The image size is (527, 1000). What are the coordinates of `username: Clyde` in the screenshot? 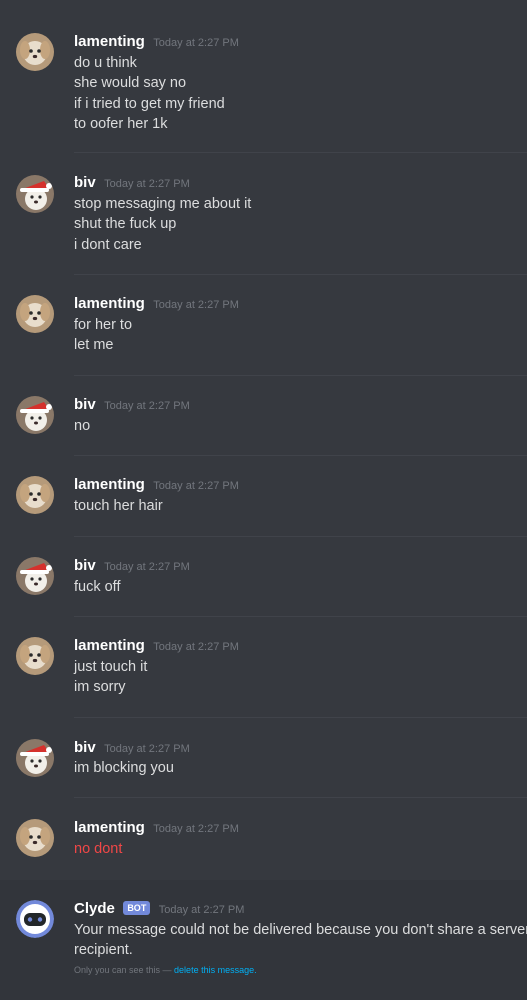 It's located at (94, 908).